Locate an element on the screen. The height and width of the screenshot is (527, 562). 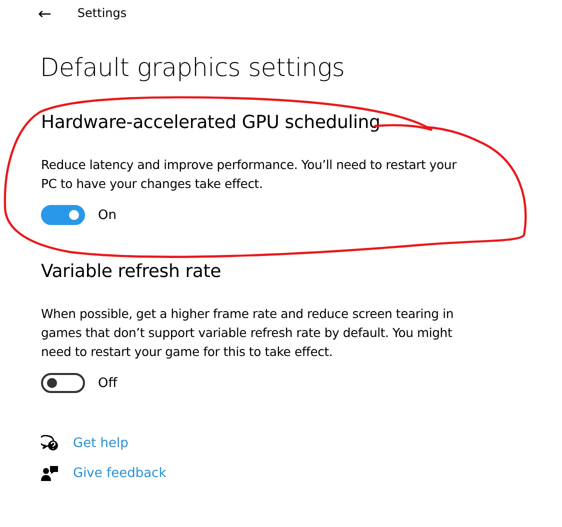
help-link: Get help is located at coordinates (100, 443).